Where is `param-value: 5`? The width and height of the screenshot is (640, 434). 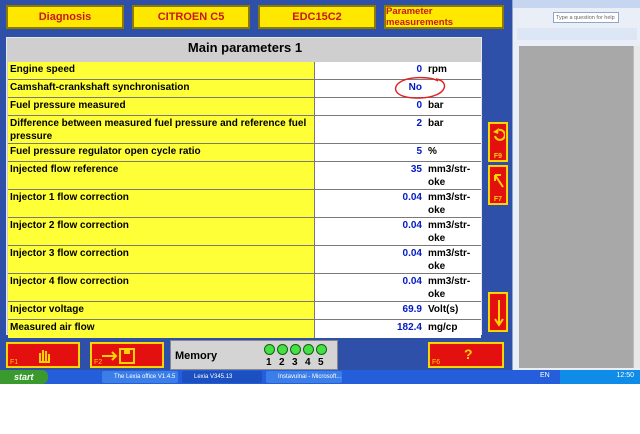
param-value: 5 is located at coordinates (419, 151).